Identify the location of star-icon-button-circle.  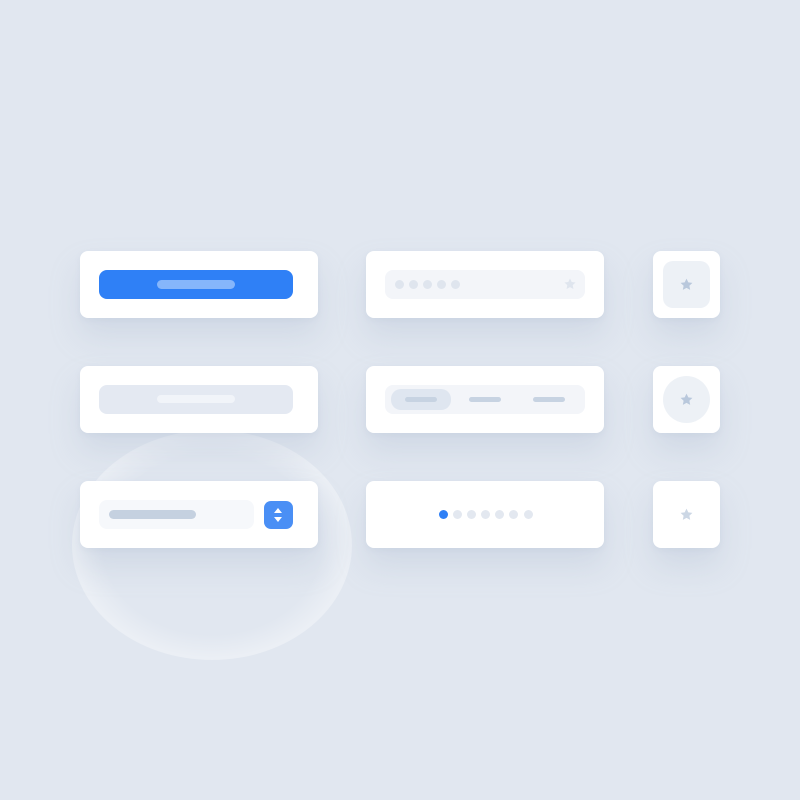
(686, 399).